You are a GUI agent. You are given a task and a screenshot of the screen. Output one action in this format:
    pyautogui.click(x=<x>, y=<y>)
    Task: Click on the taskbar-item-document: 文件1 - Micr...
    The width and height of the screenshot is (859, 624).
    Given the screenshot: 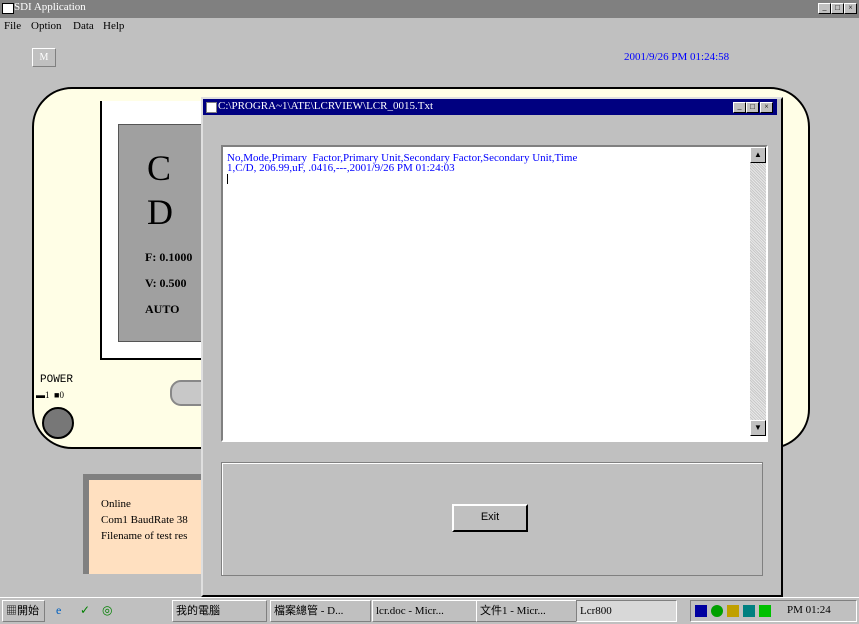 What is the action you would take?
    pyautogui.click(x=526, y=611)
    